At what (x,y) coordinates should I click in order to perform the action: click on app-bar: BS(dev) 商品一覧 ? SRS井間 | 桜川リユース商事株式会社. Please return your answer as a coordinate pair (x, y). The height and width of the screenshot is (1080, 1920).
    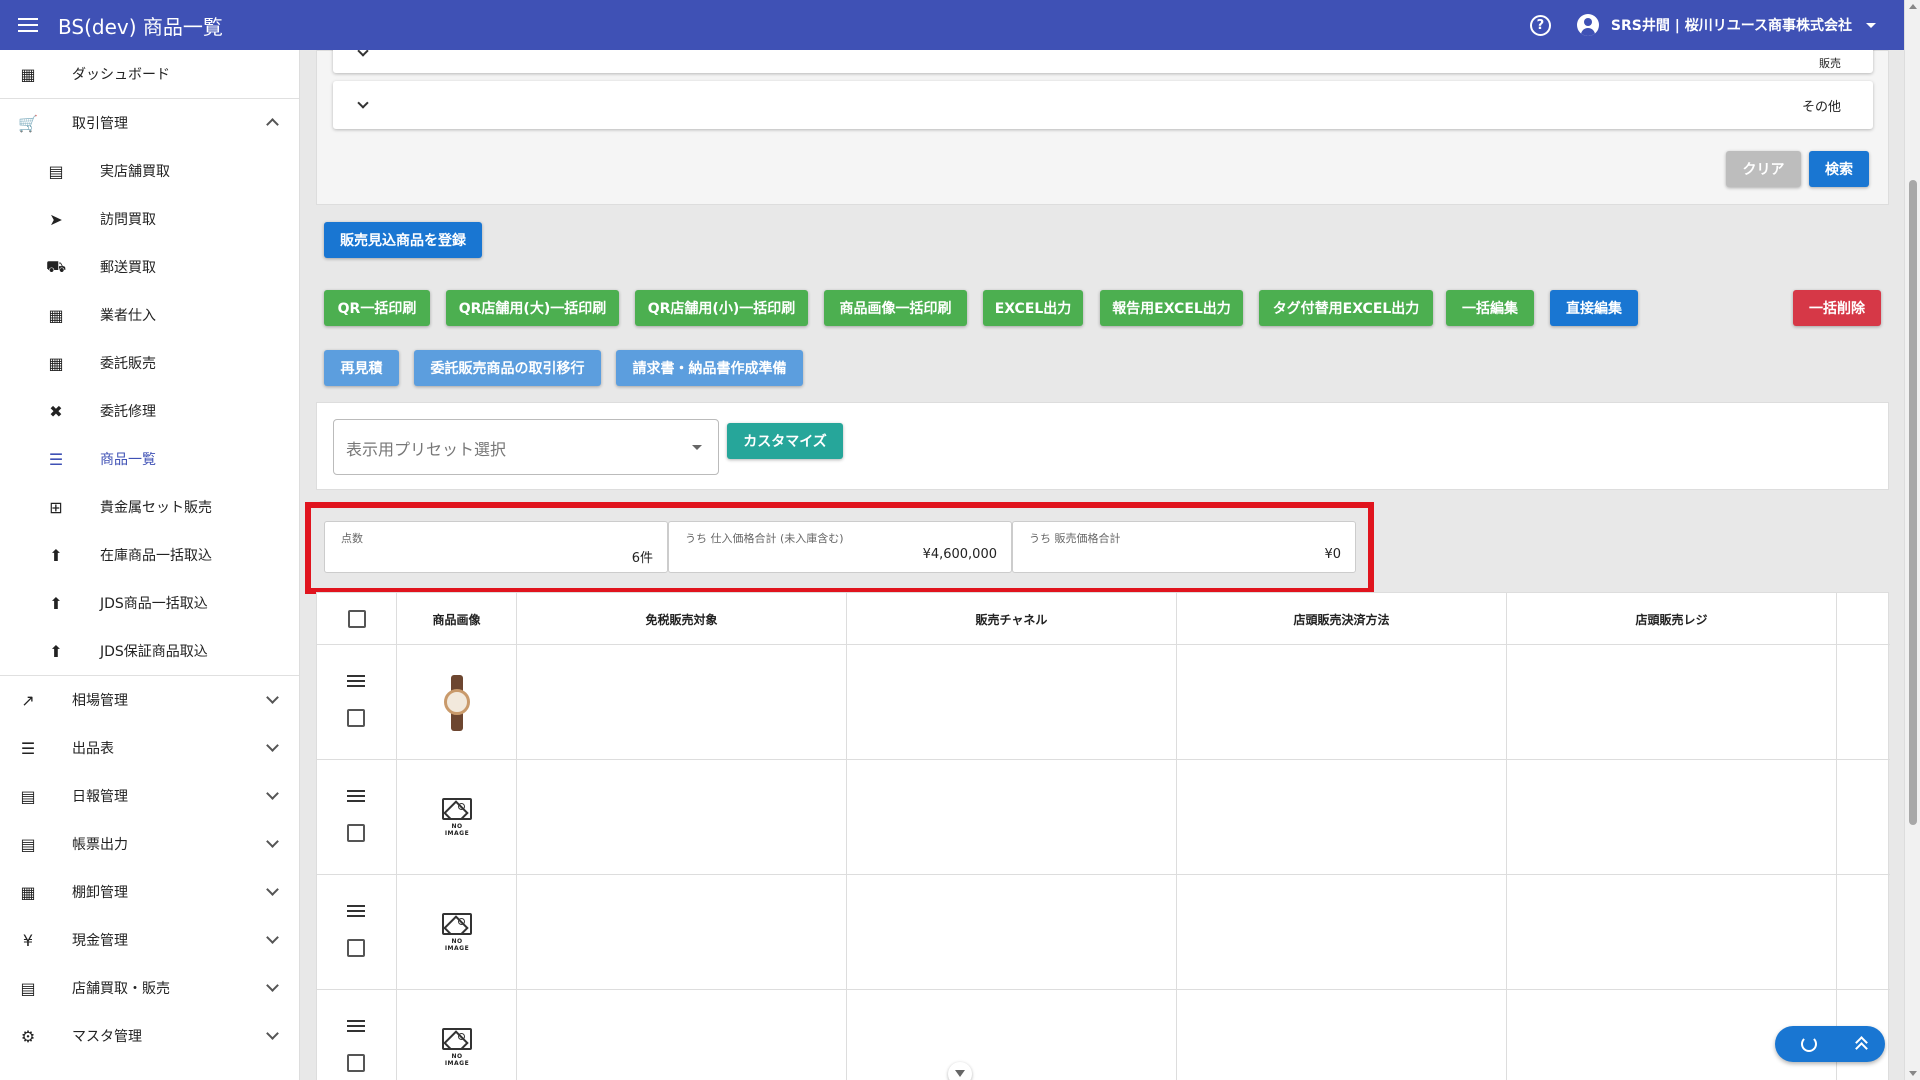
    Looking at the image, I should click on (952, 25).